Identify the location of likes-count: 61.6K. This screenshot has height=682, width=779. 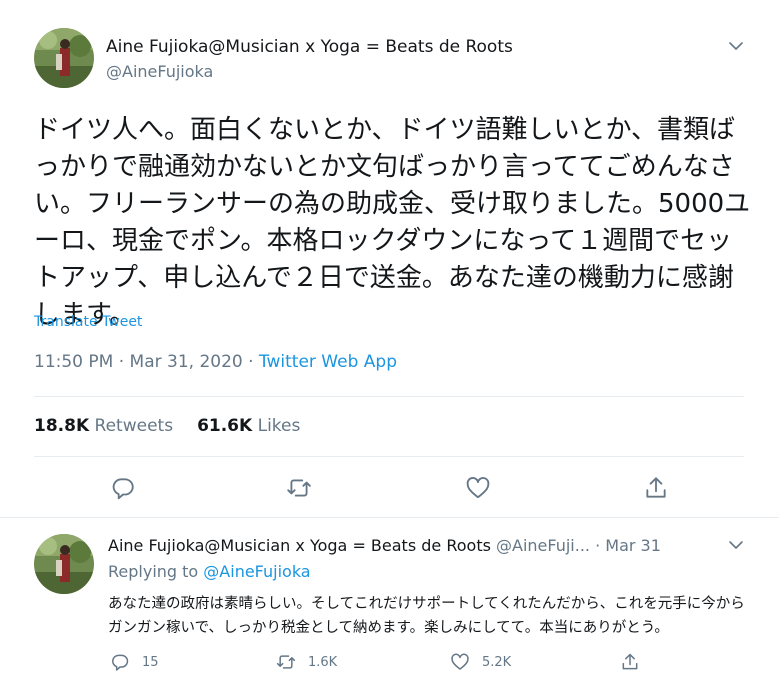
(225, 426).